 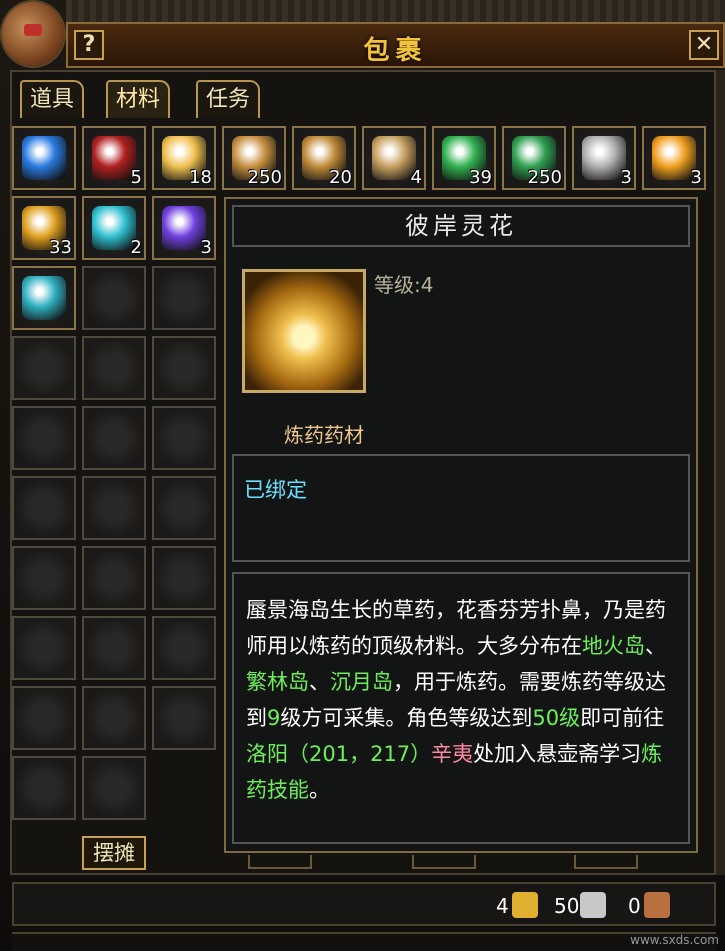 I want to click on item-quantity: 33, so click(x=60, y=247).